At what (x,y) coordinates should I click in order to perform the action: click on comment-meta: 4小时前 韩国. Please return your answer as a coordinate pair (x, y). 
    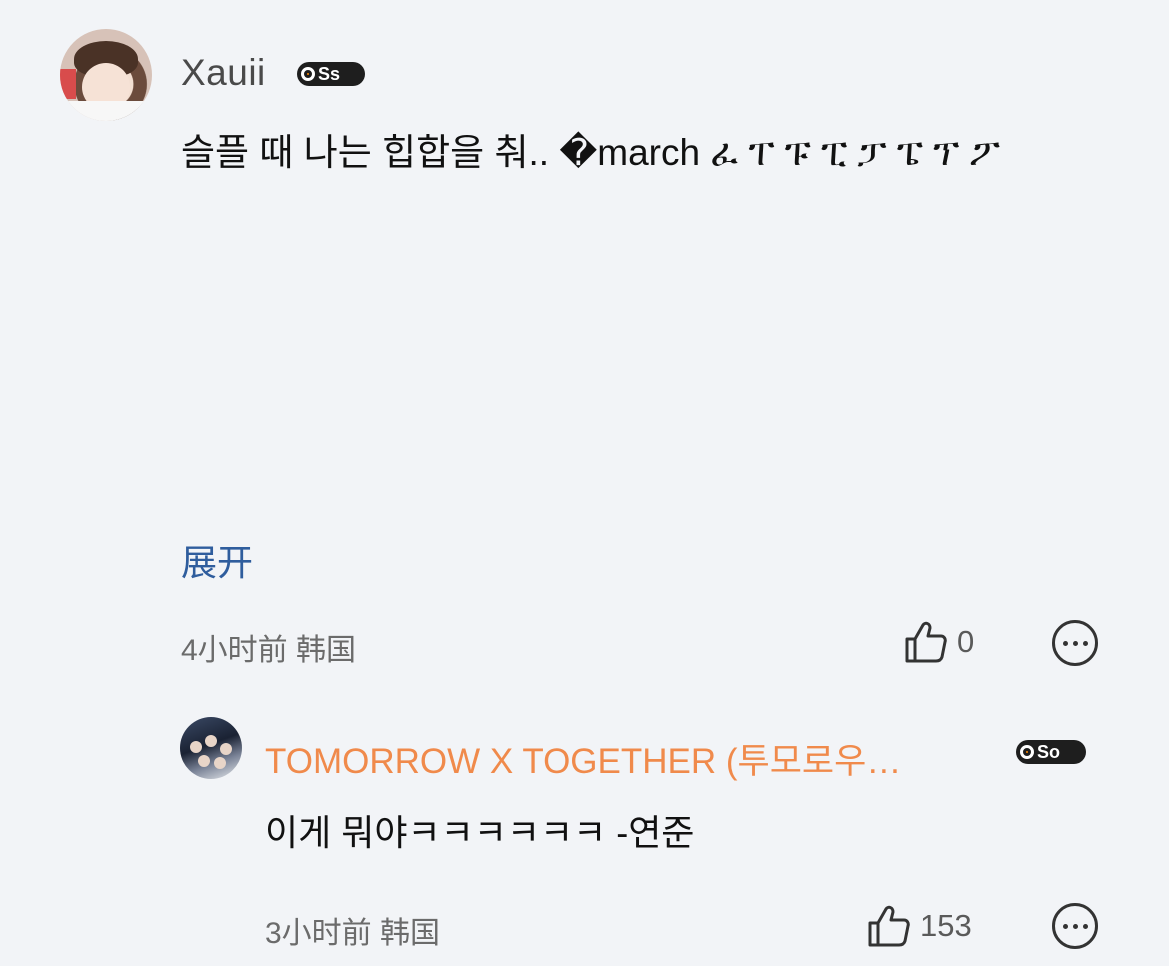
    Looking at the image, I should click on (268, 647).